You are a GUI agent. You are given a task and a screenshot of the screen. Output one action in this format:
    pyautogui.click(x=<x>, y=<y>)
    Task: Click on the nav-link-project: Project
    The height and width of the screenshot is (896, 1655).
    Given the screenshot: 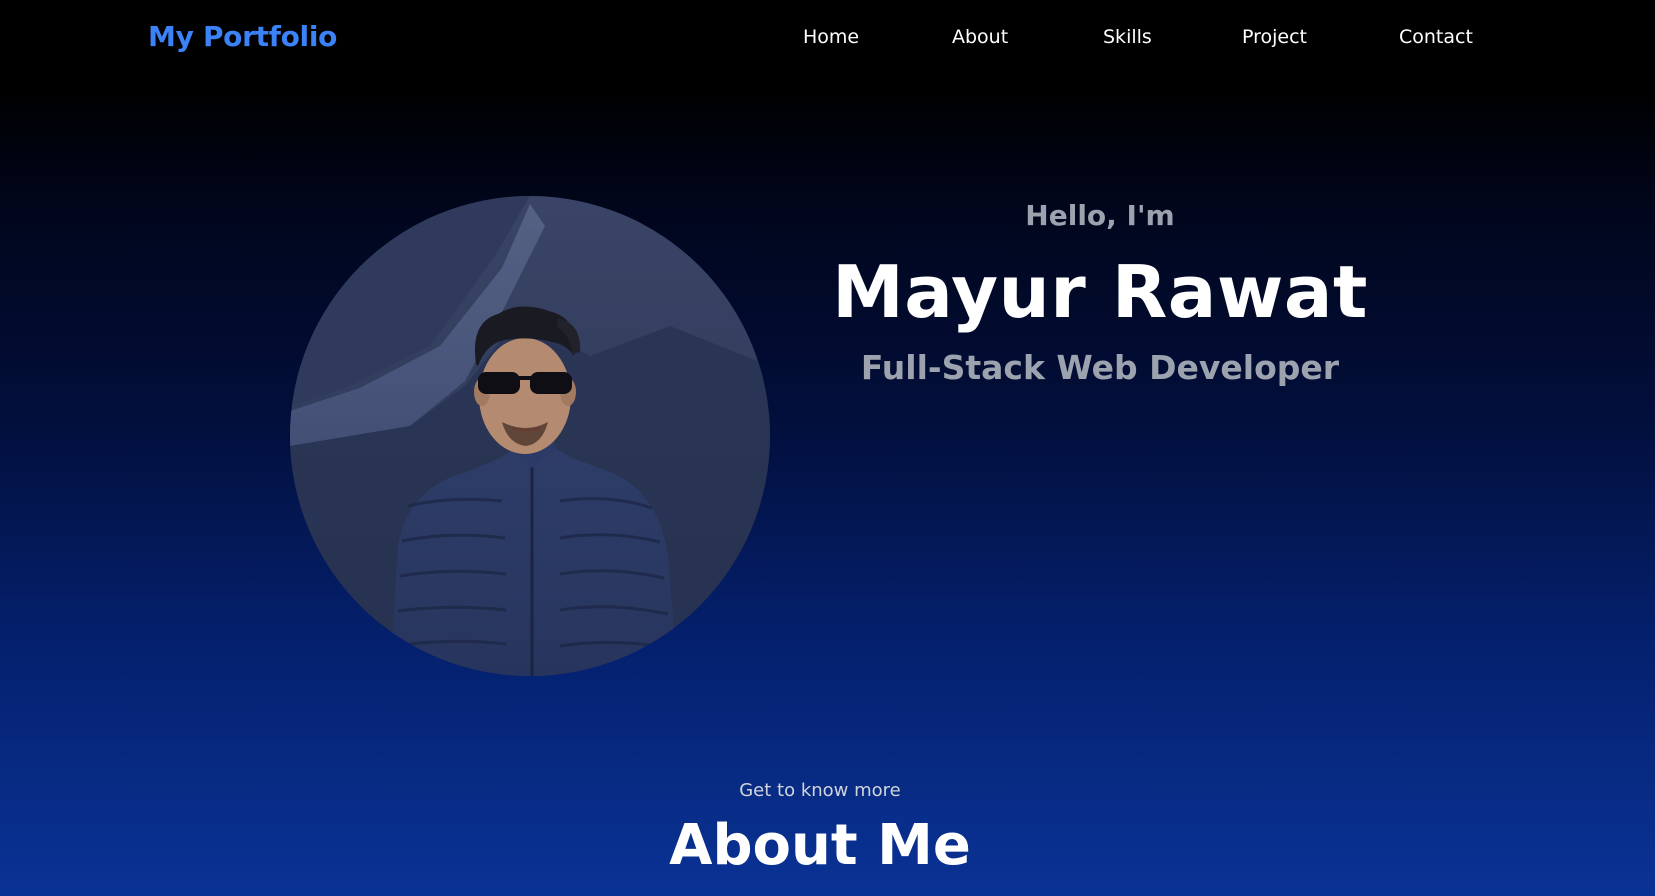 What is the action you would take?
    pyautogui.click(x=1274, y=37)
    